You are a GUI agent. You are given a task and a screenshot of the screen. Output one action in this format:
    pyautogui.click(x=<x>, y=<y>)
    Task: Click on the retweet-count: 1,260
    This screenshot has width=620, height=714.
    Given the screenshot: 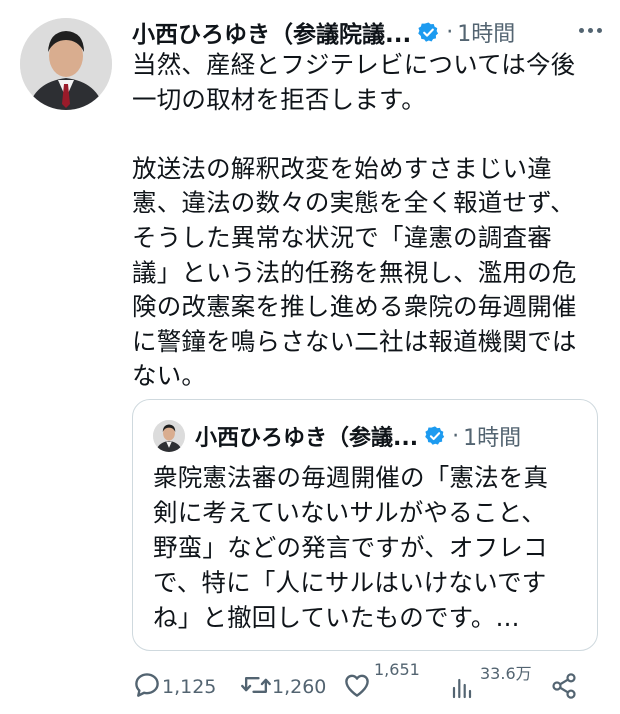 What is the action you would take?
    pyautogui.click(x=299, y=687)
    